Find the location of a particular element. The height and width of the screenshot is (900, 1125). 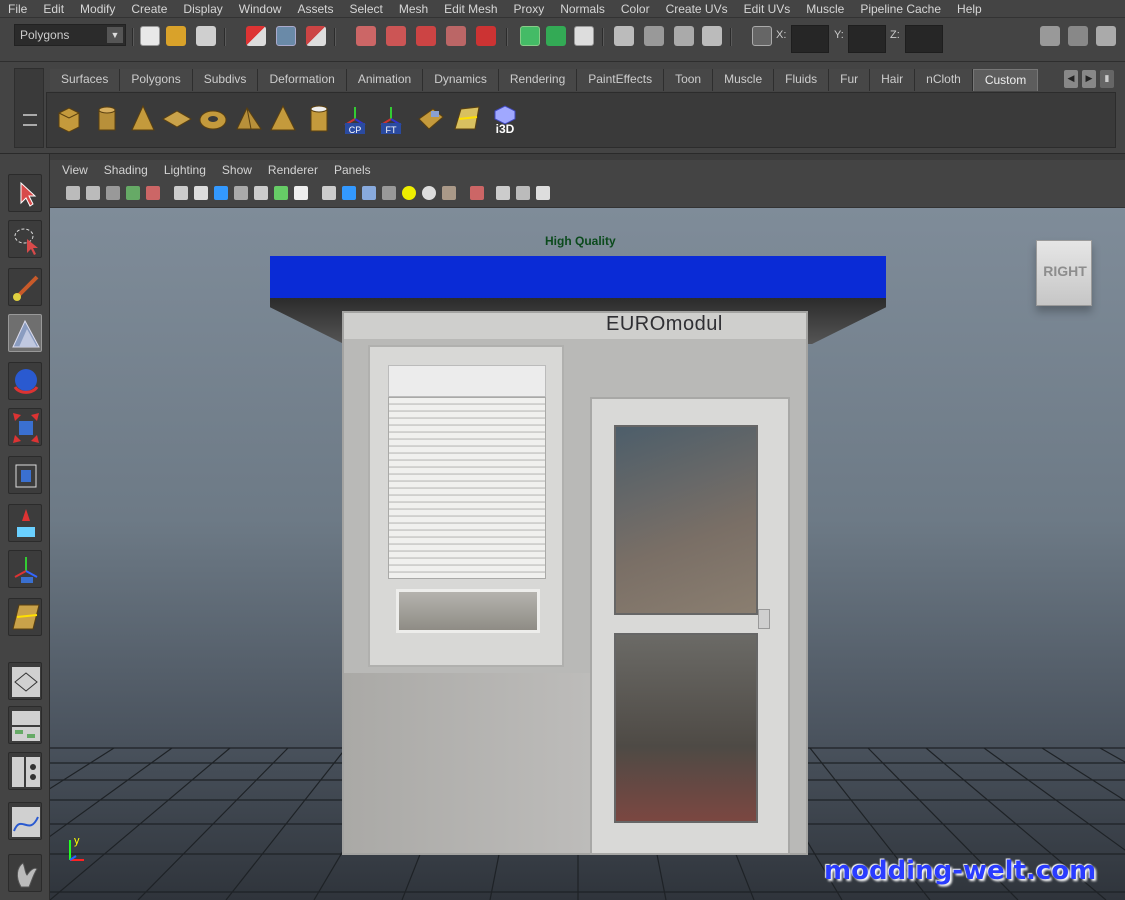

menu-color: Color is located at coordinates (639, 9).